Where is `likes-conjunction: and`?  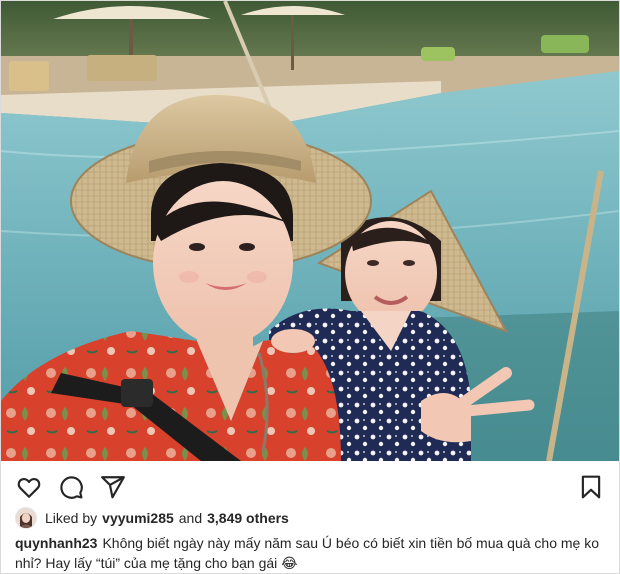 likes-conjunction: and is located at coordinates (190, 518).